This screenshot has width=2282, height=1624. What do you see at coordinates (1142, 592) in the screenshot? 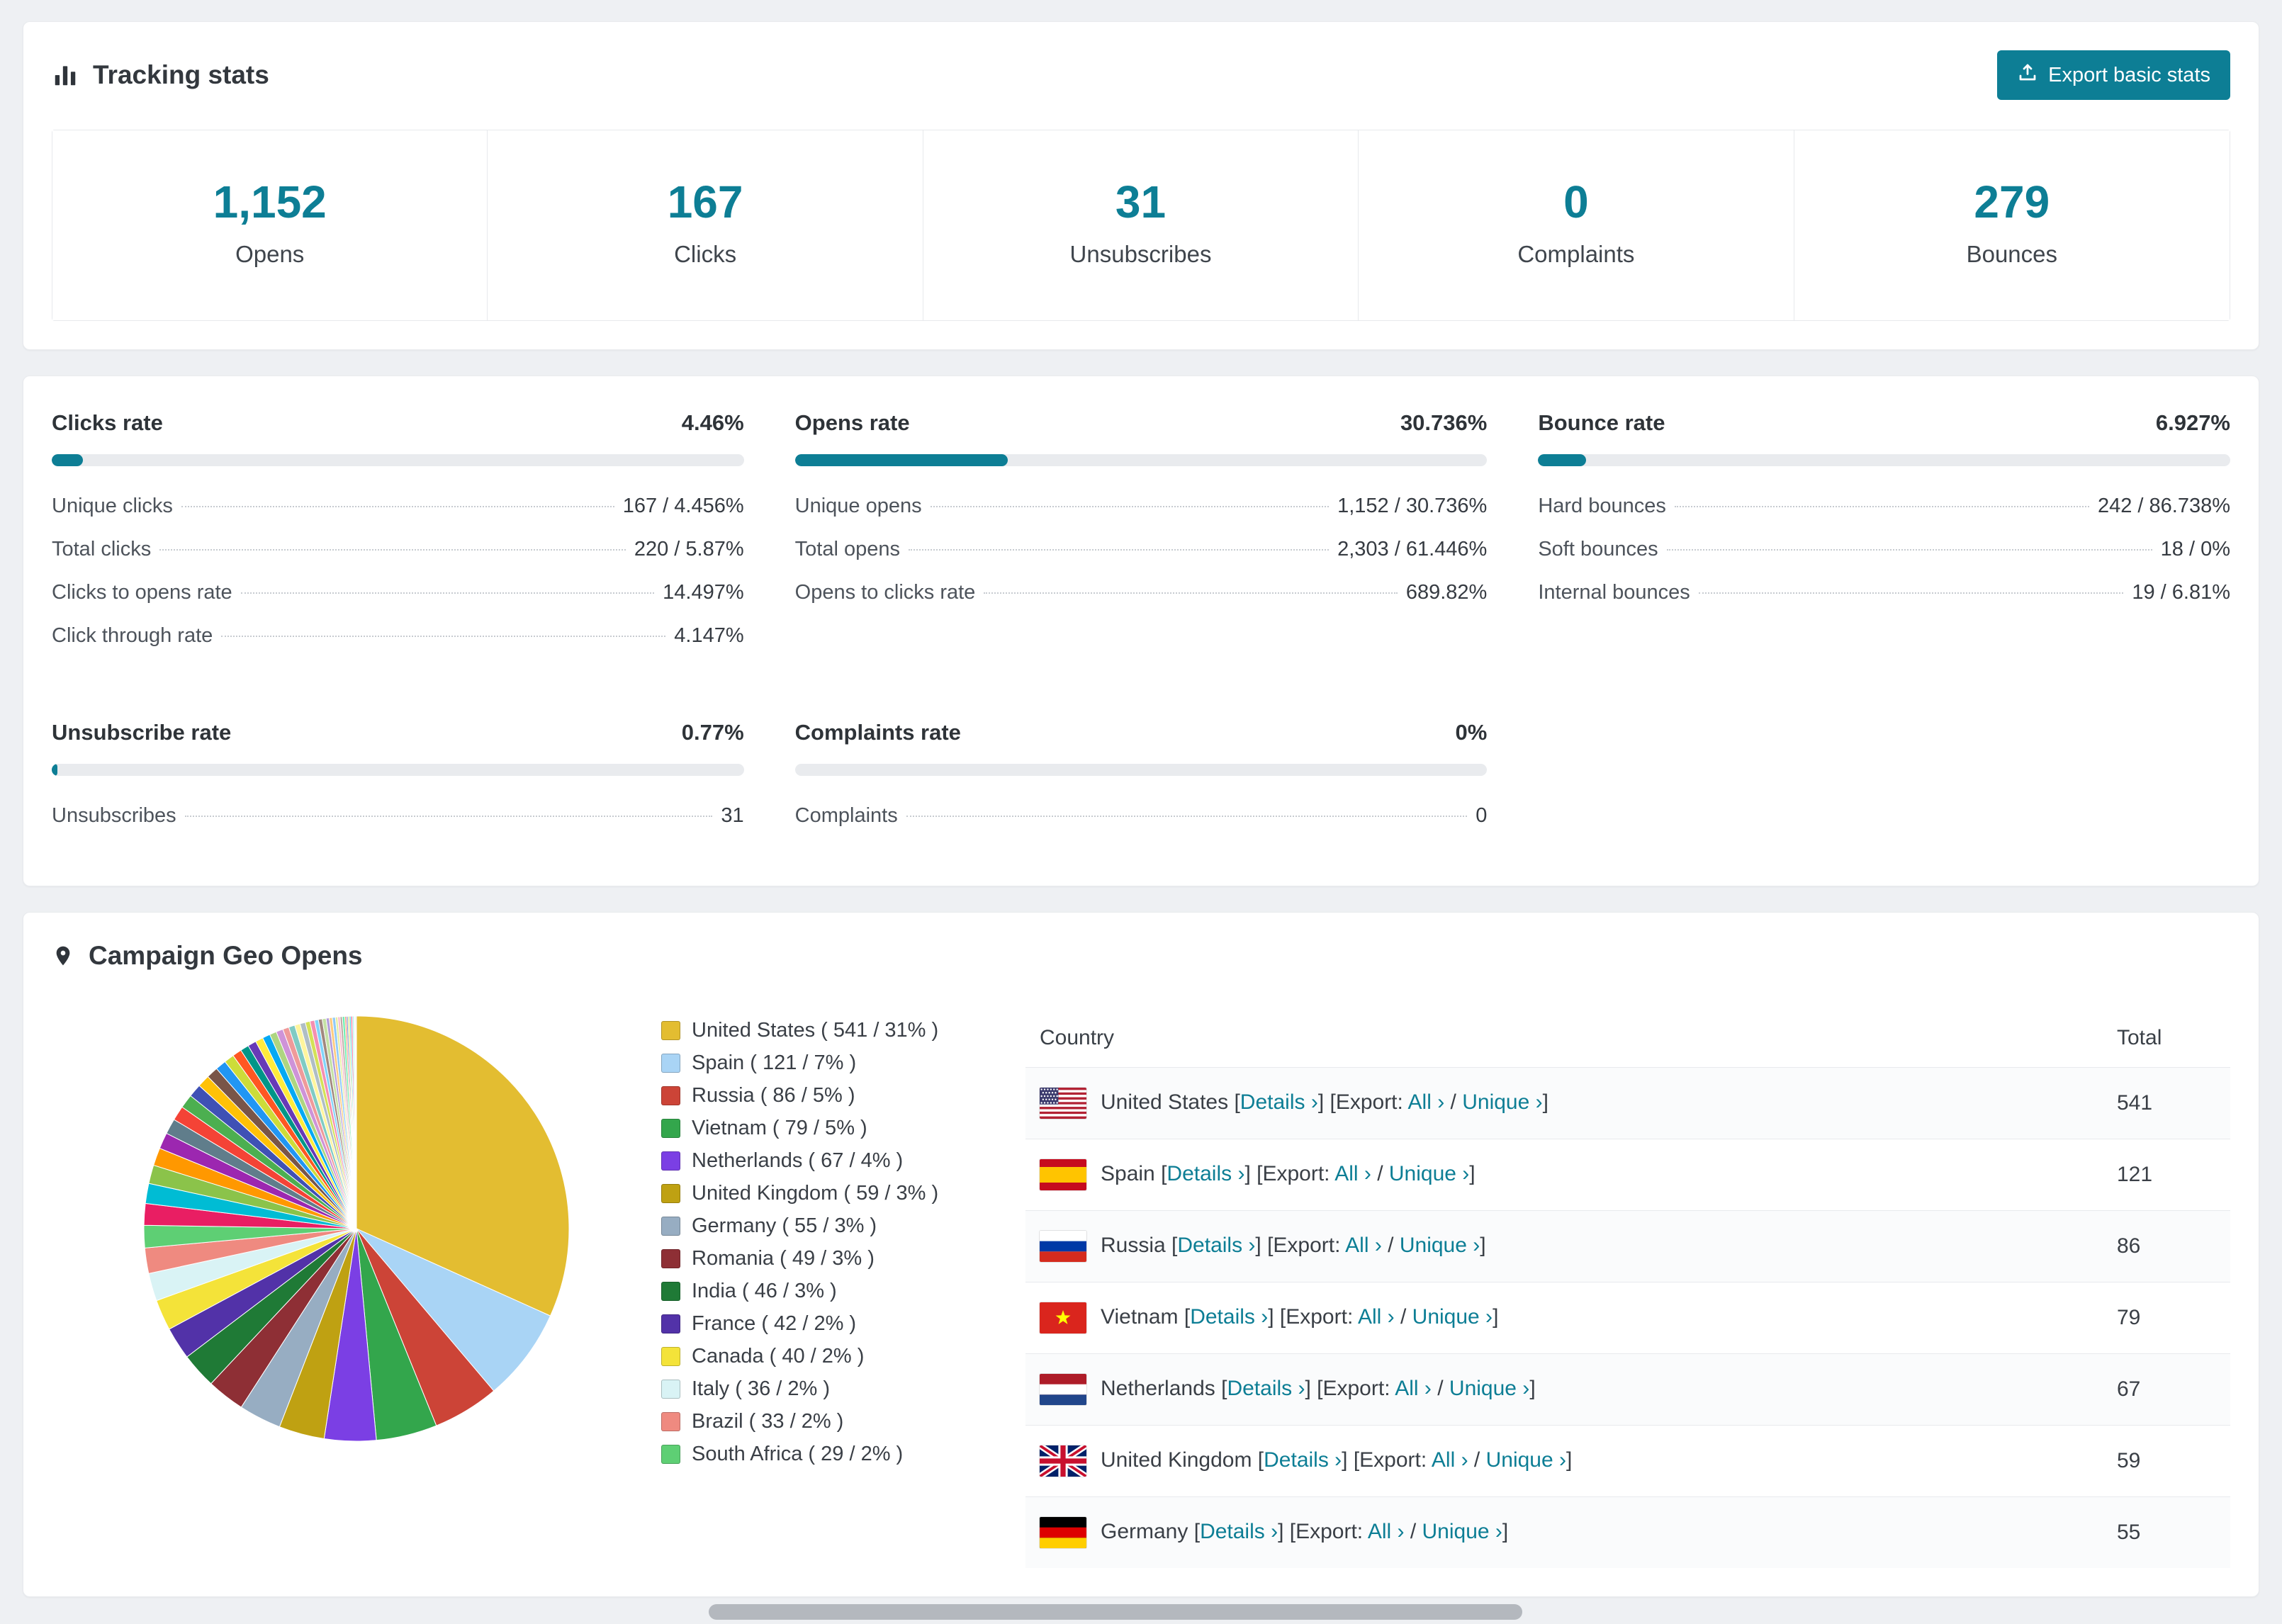
I see `rate-stat-row: Opens to clicks rate 689.82%` at bounding box center [1142, 592].